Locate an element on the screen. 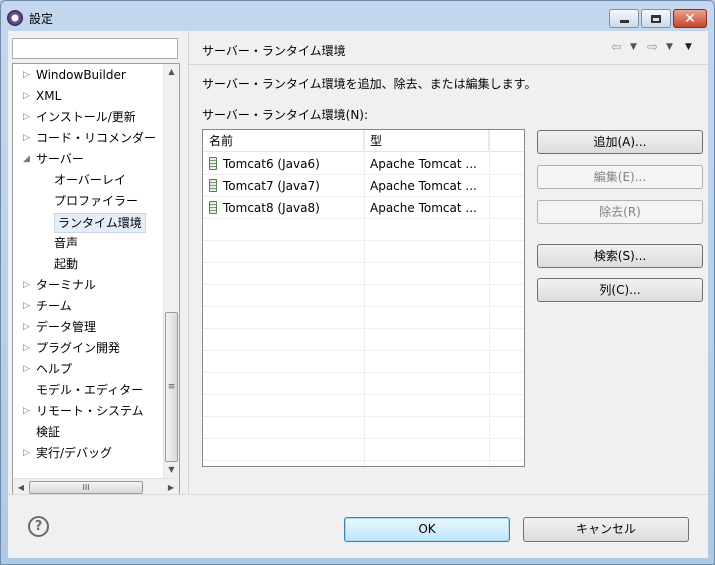  server-icon is located at coordinates (213, 185).